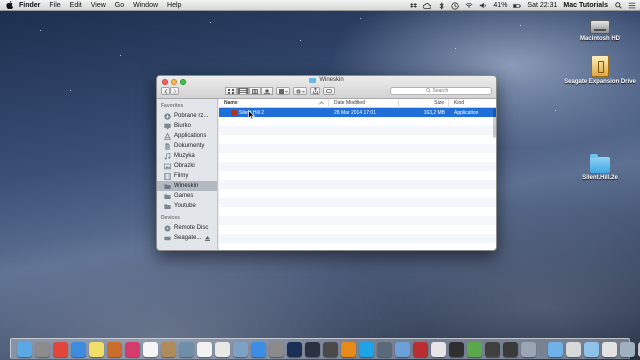  What do you see at coordinates (96, 349) in the screenshot?
I see `stickies-icon` at bounding box center [96, 349].